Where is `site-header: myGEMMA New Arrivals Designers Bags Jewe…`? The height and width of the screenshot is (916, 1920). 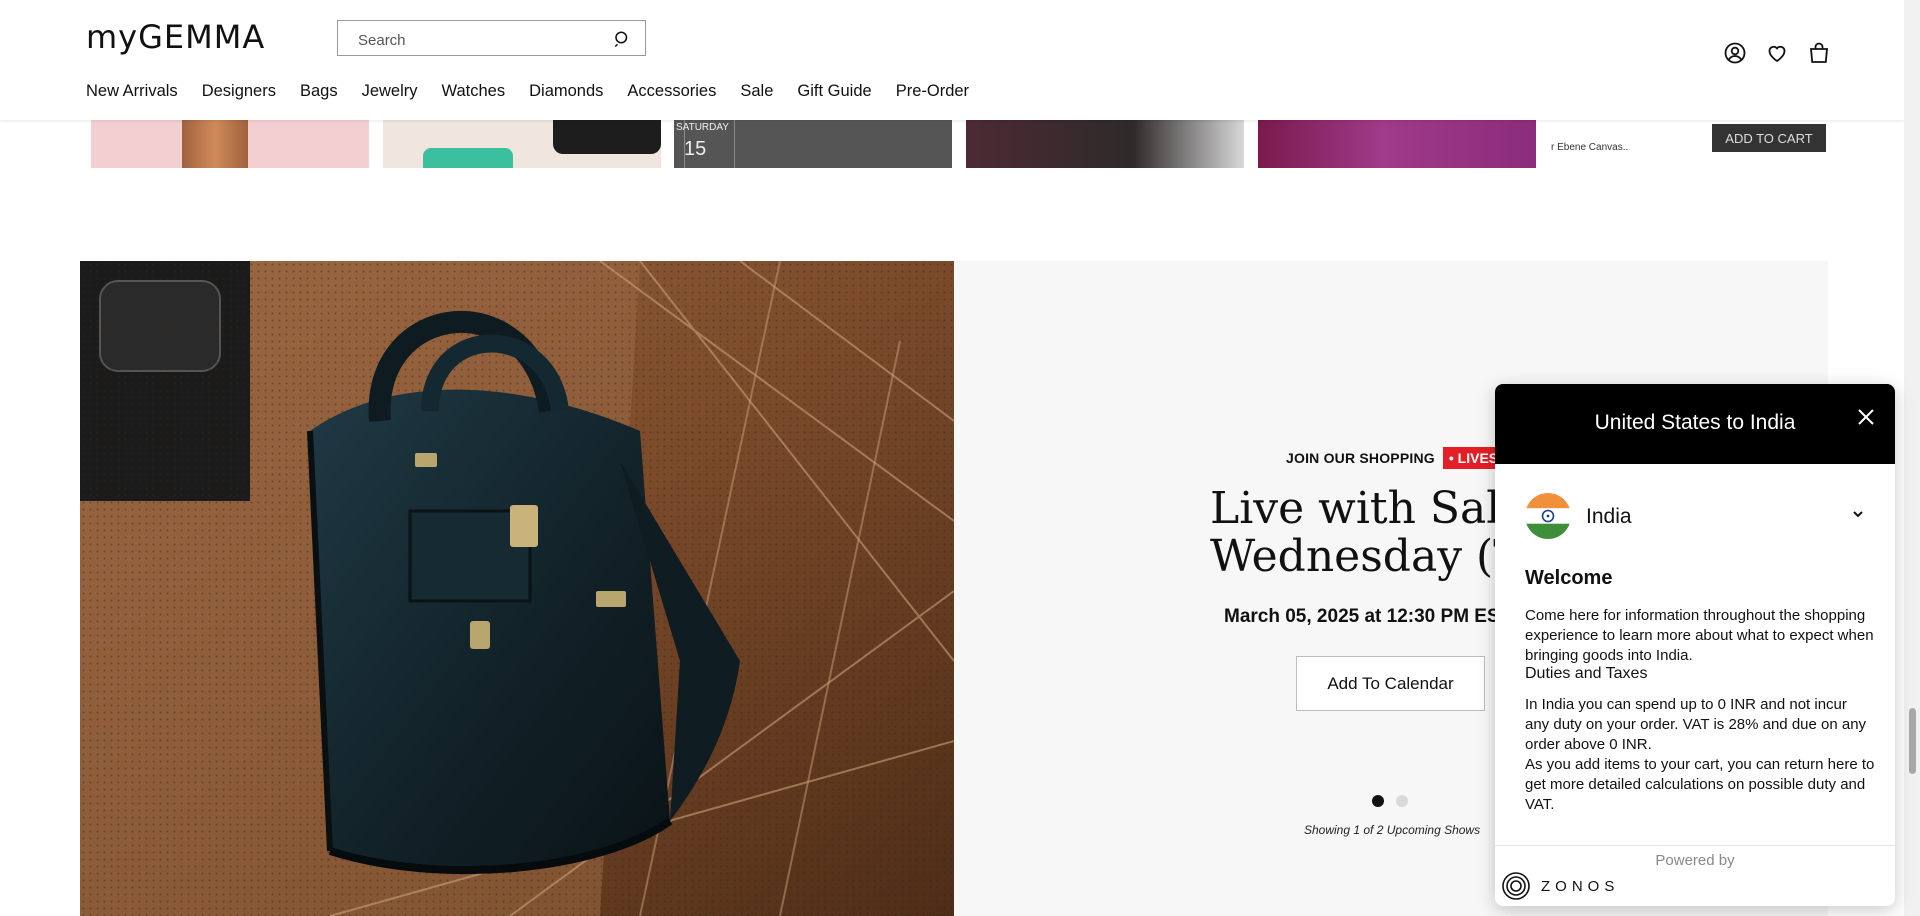 site-header: myGEMMA New Arrivals Designers Bags Jewe… is located at coordinates (952, 60).